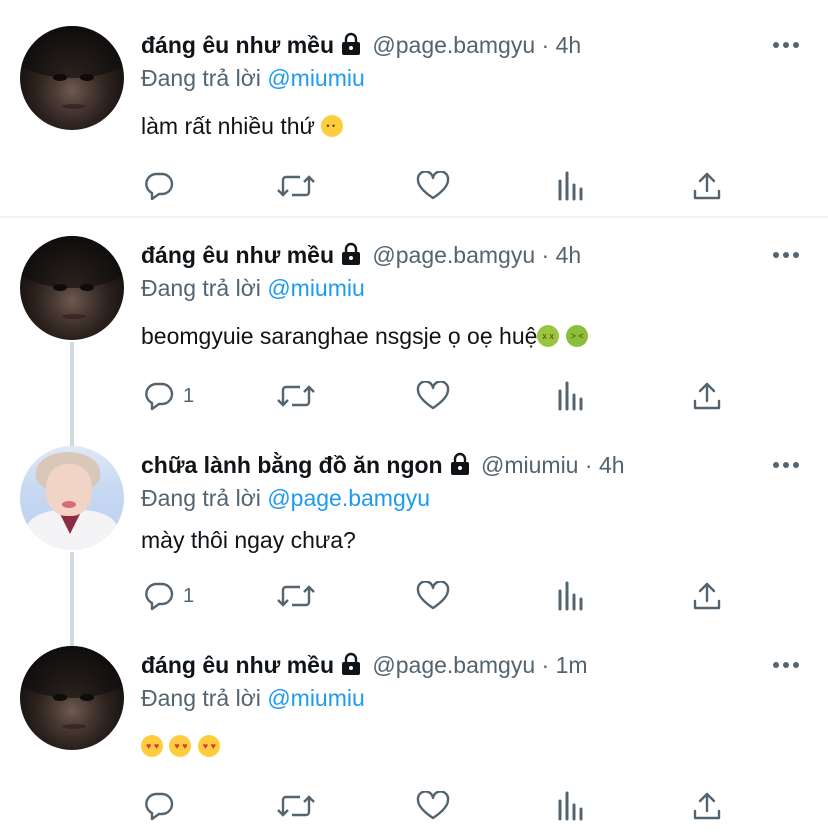  What do you see at coordinates (572, 665) in the screenshot?
I see `timestamp: 1m` at bounding box center [572, 665].